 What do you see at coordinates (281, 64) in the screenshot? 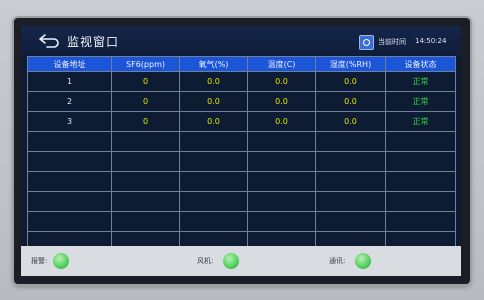
I see `column-header-temperature: 温度(C)` at bounding box center [281, 64].